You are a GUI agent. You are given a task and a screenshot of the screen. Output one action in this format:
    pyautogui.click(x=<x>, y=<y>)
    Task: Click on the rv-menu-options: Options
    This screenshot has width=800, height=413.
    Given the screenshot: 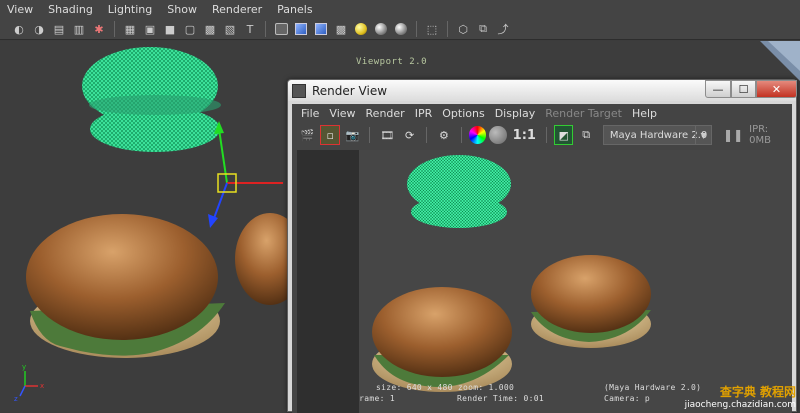 What is the action you would take?
    pyautogui.click(x=465, y=113)
    